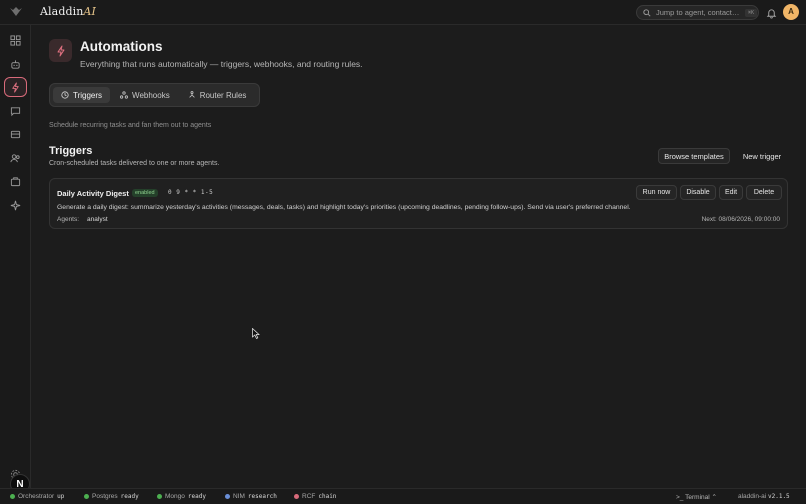 The width and height of the screenshot is (806, 504). I want to click on sidebar-item-workspace, so click(15, 181).